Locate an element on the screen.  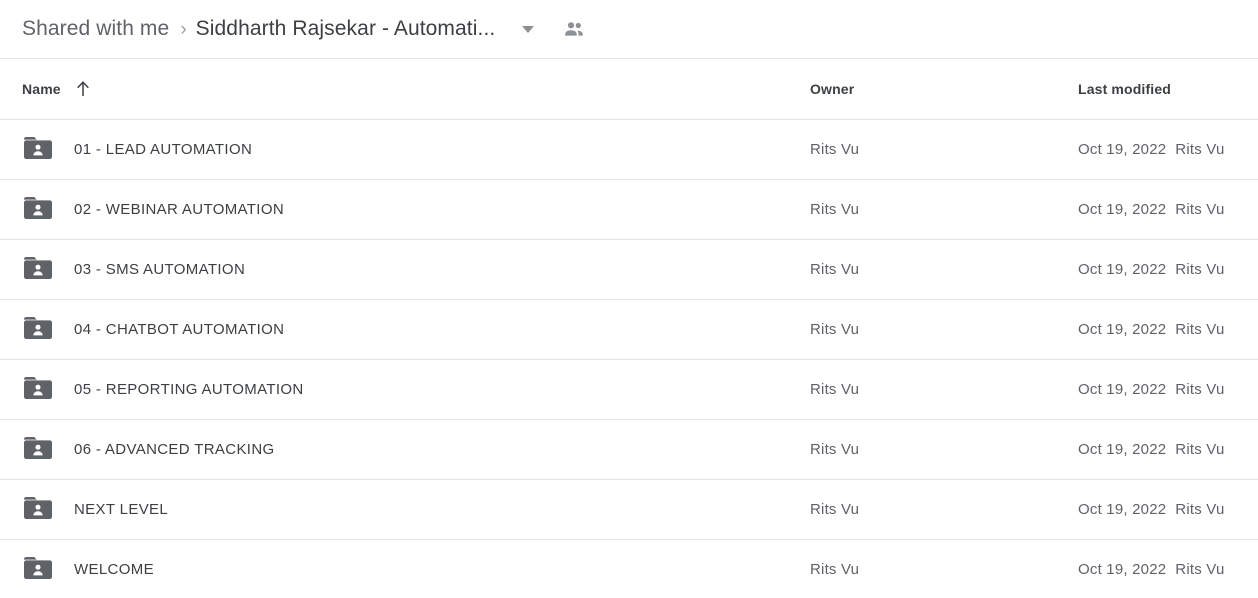
people-icon is located at coordinates (574, 29).